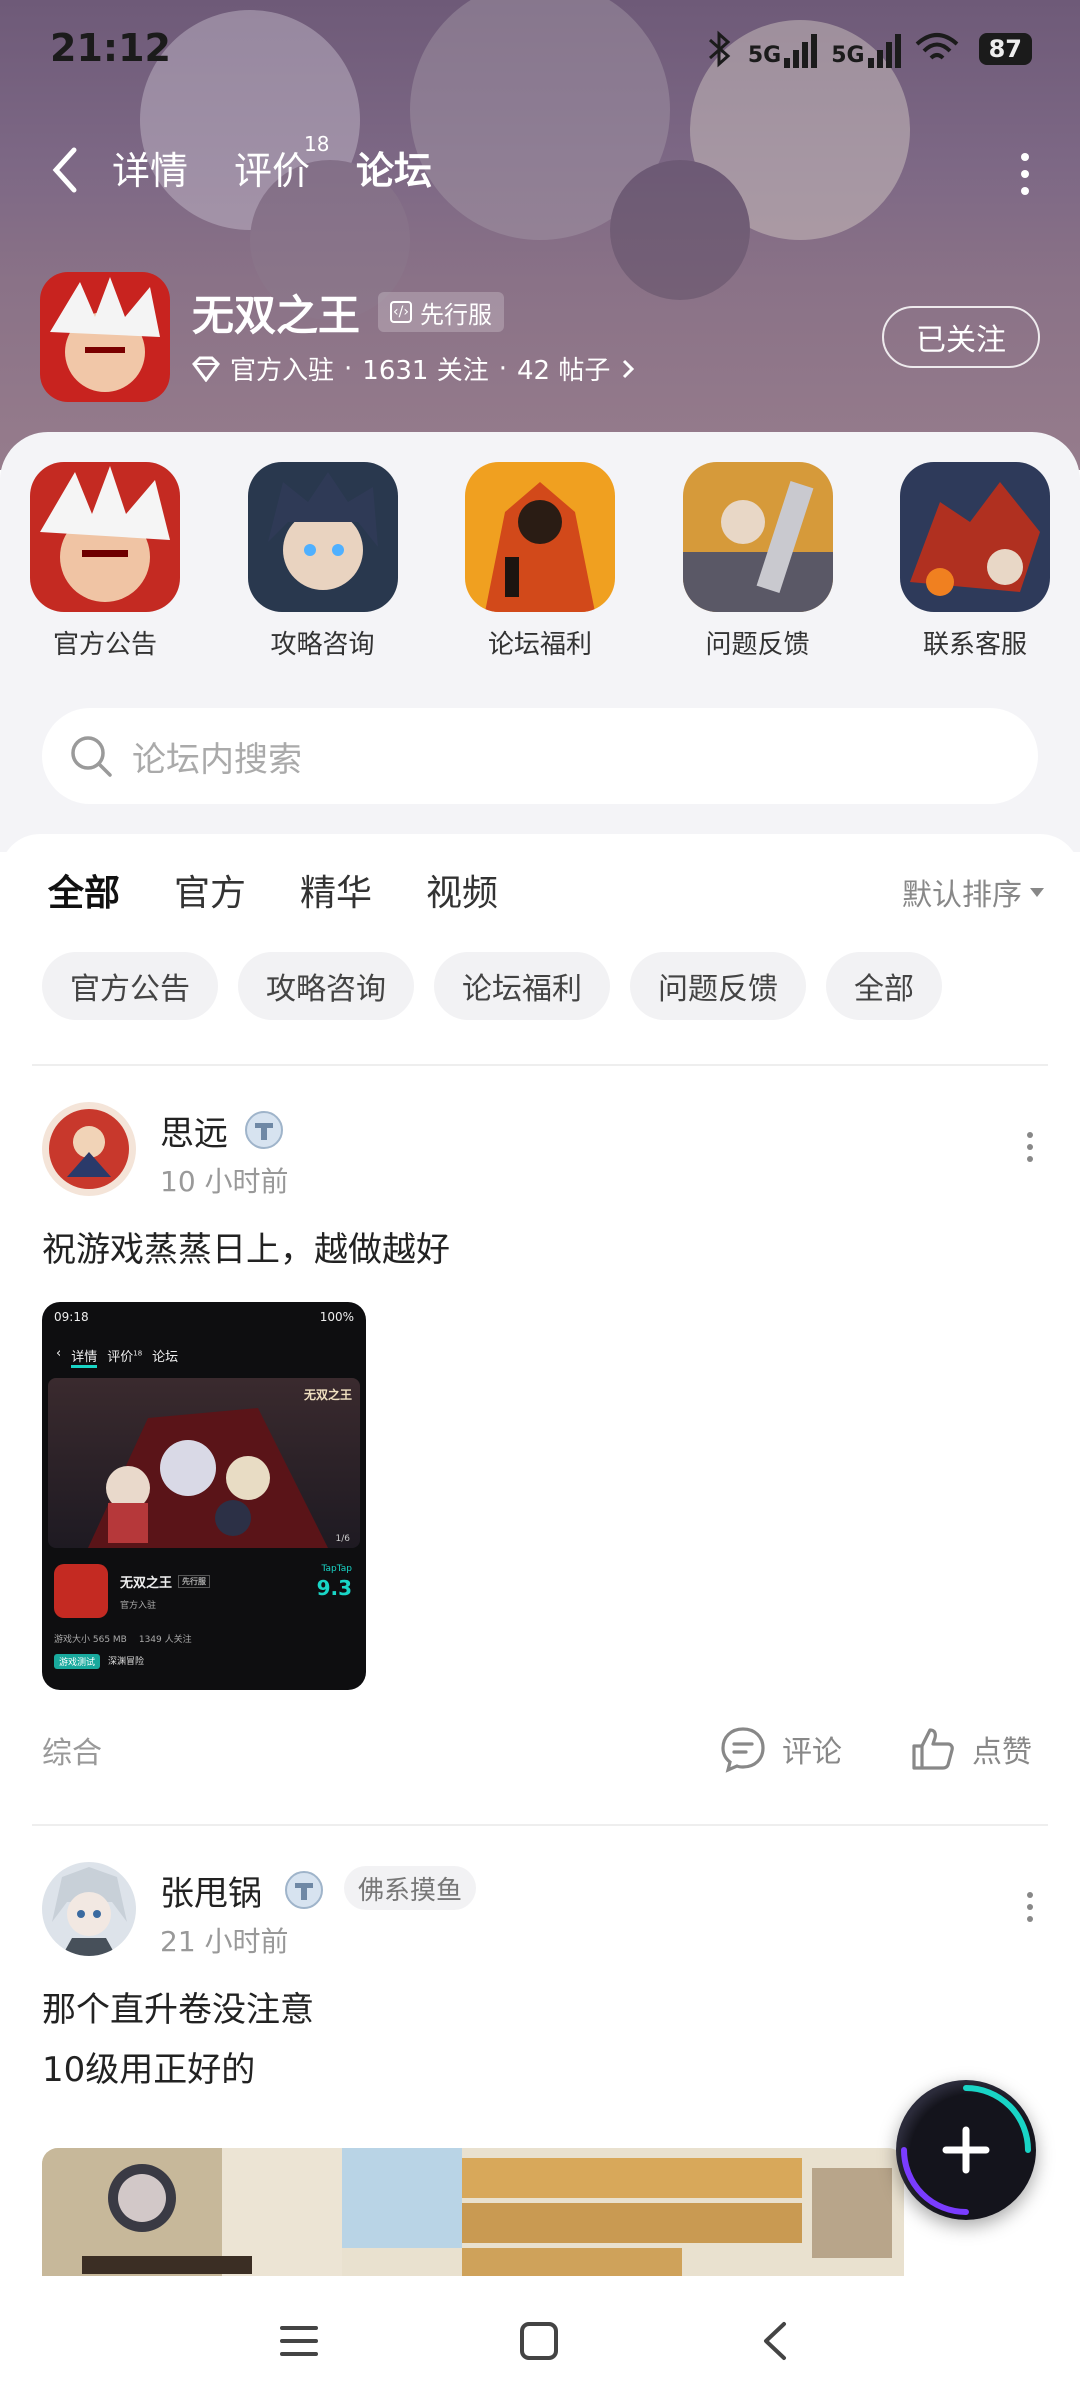 This screenshot has width=1080, height=2401. Describe the element at coordinates (540, 1748) in the screenshot. I see `post-footer: 综合 评论 点赞` at that location.